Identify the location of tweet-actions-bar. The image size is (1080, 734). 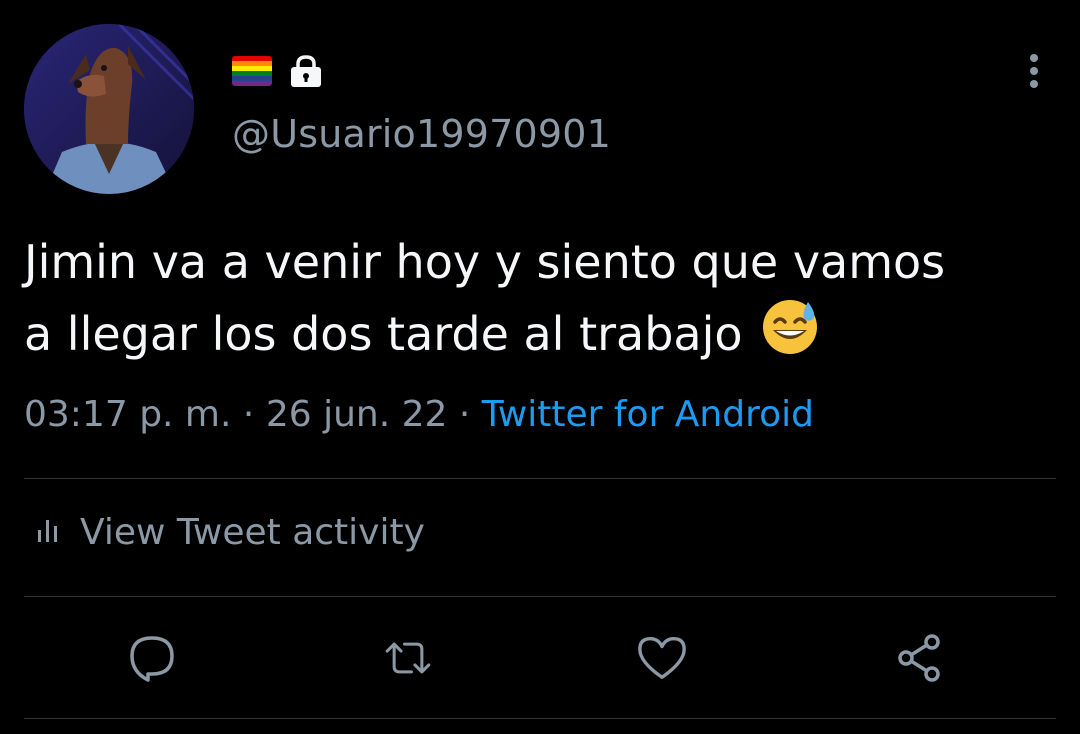
(540, 659).